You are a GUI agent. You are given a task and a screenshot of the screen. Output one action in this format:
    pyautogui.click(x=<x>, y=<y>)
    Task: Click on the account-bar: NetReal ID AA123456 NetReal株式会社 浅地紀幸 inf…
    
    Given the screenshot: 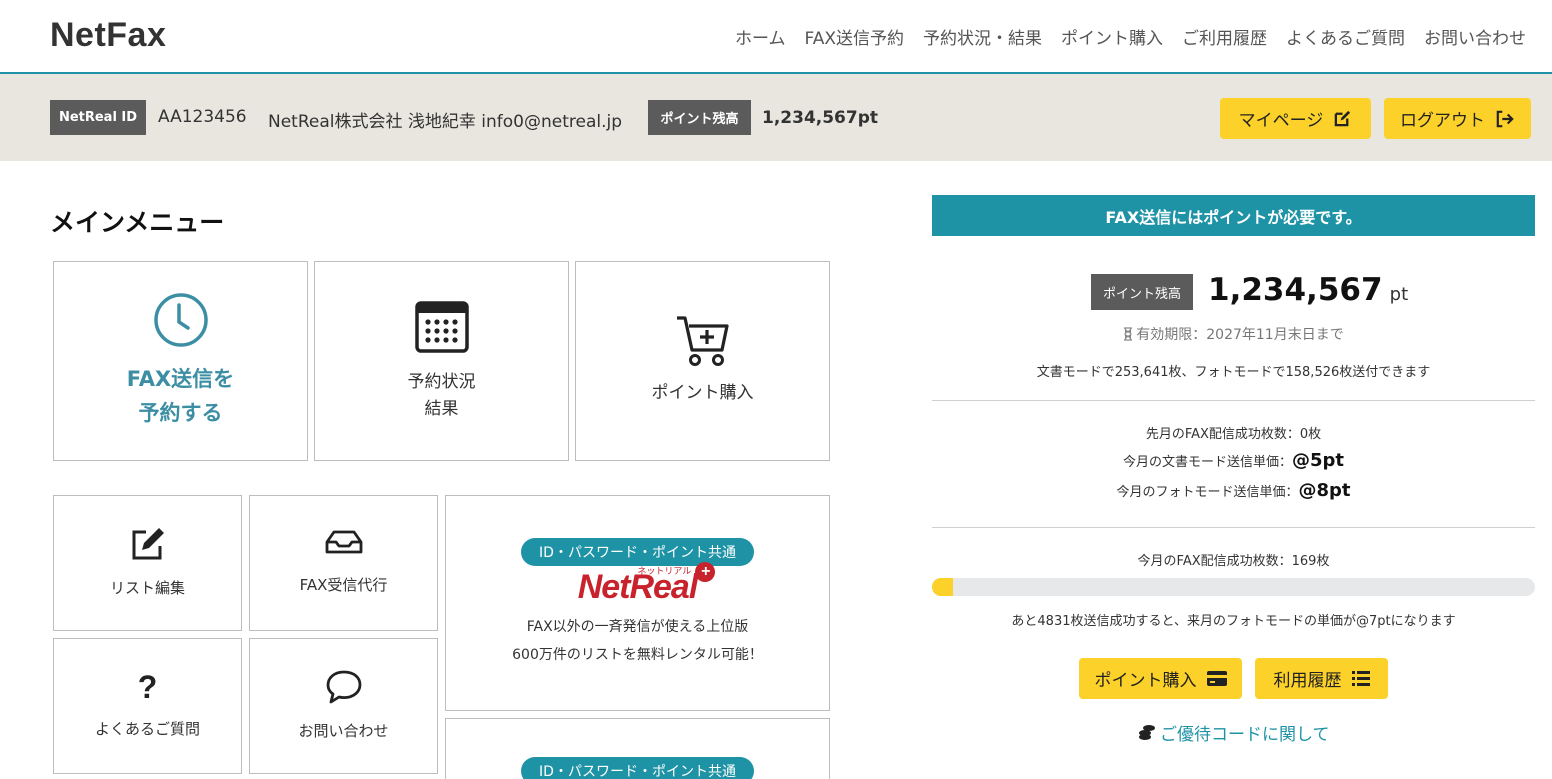 What is the action you would take?
    pyautogui.click(x=776, y=117)
    